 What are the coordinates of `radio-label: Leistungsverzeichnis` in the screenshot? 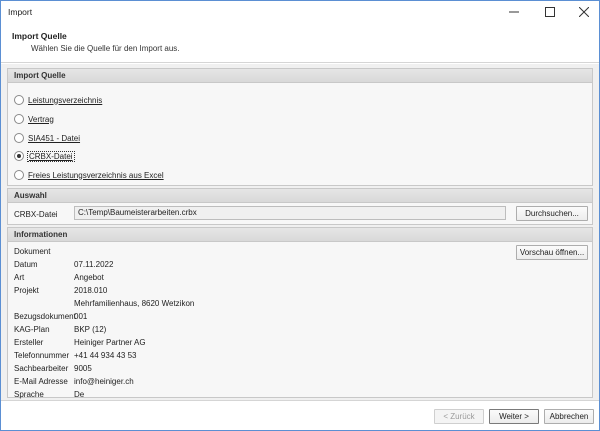 It's located at (65, 100).